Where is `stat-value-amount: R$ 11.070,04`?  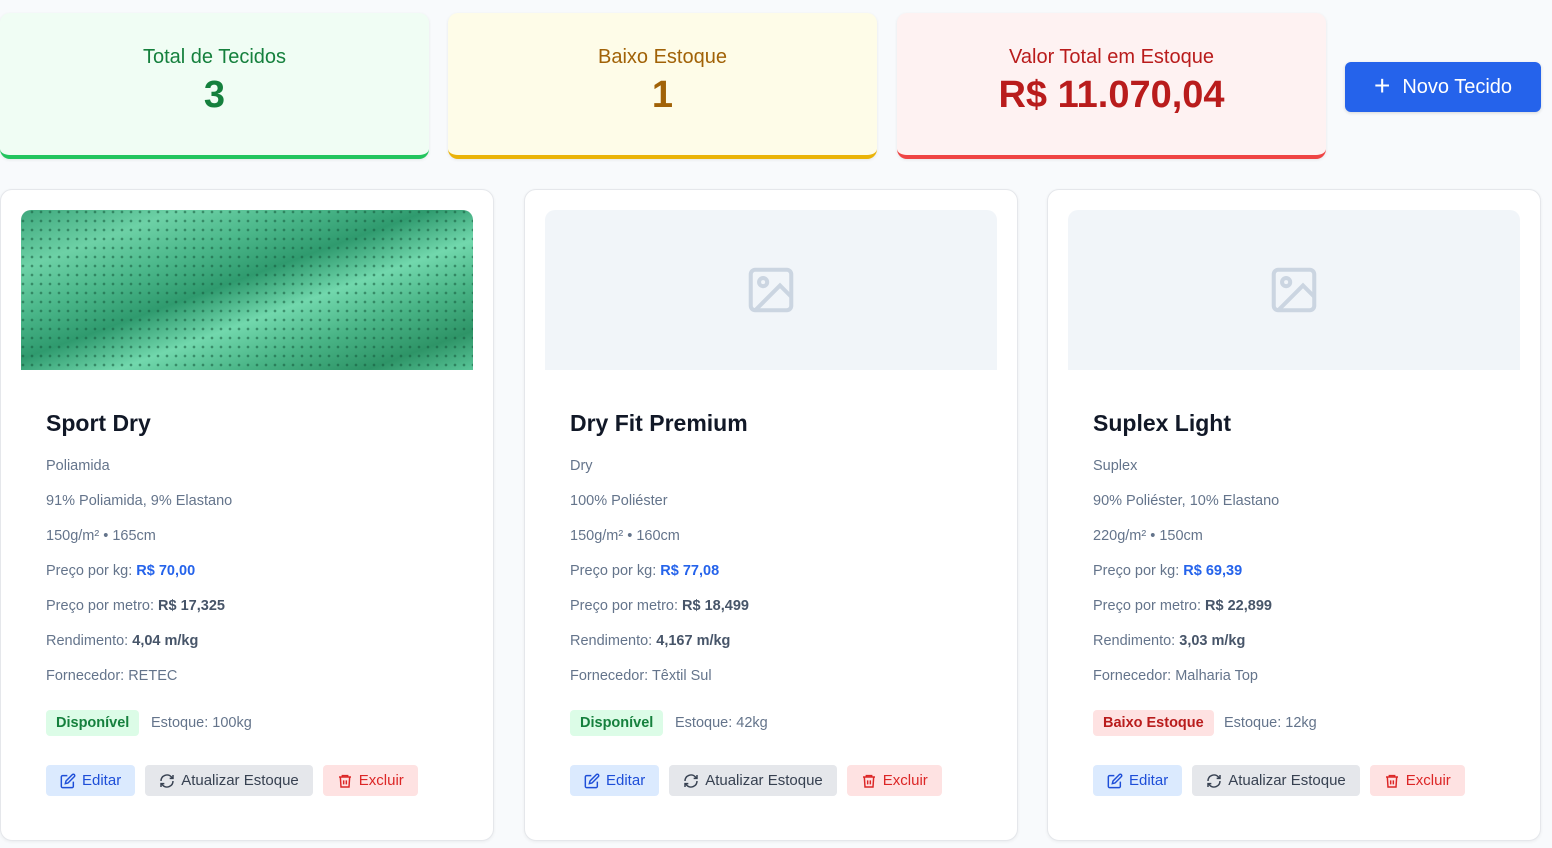 stat-value-amount: R$ 11.070,04 is located at coordinates (1111, 94).